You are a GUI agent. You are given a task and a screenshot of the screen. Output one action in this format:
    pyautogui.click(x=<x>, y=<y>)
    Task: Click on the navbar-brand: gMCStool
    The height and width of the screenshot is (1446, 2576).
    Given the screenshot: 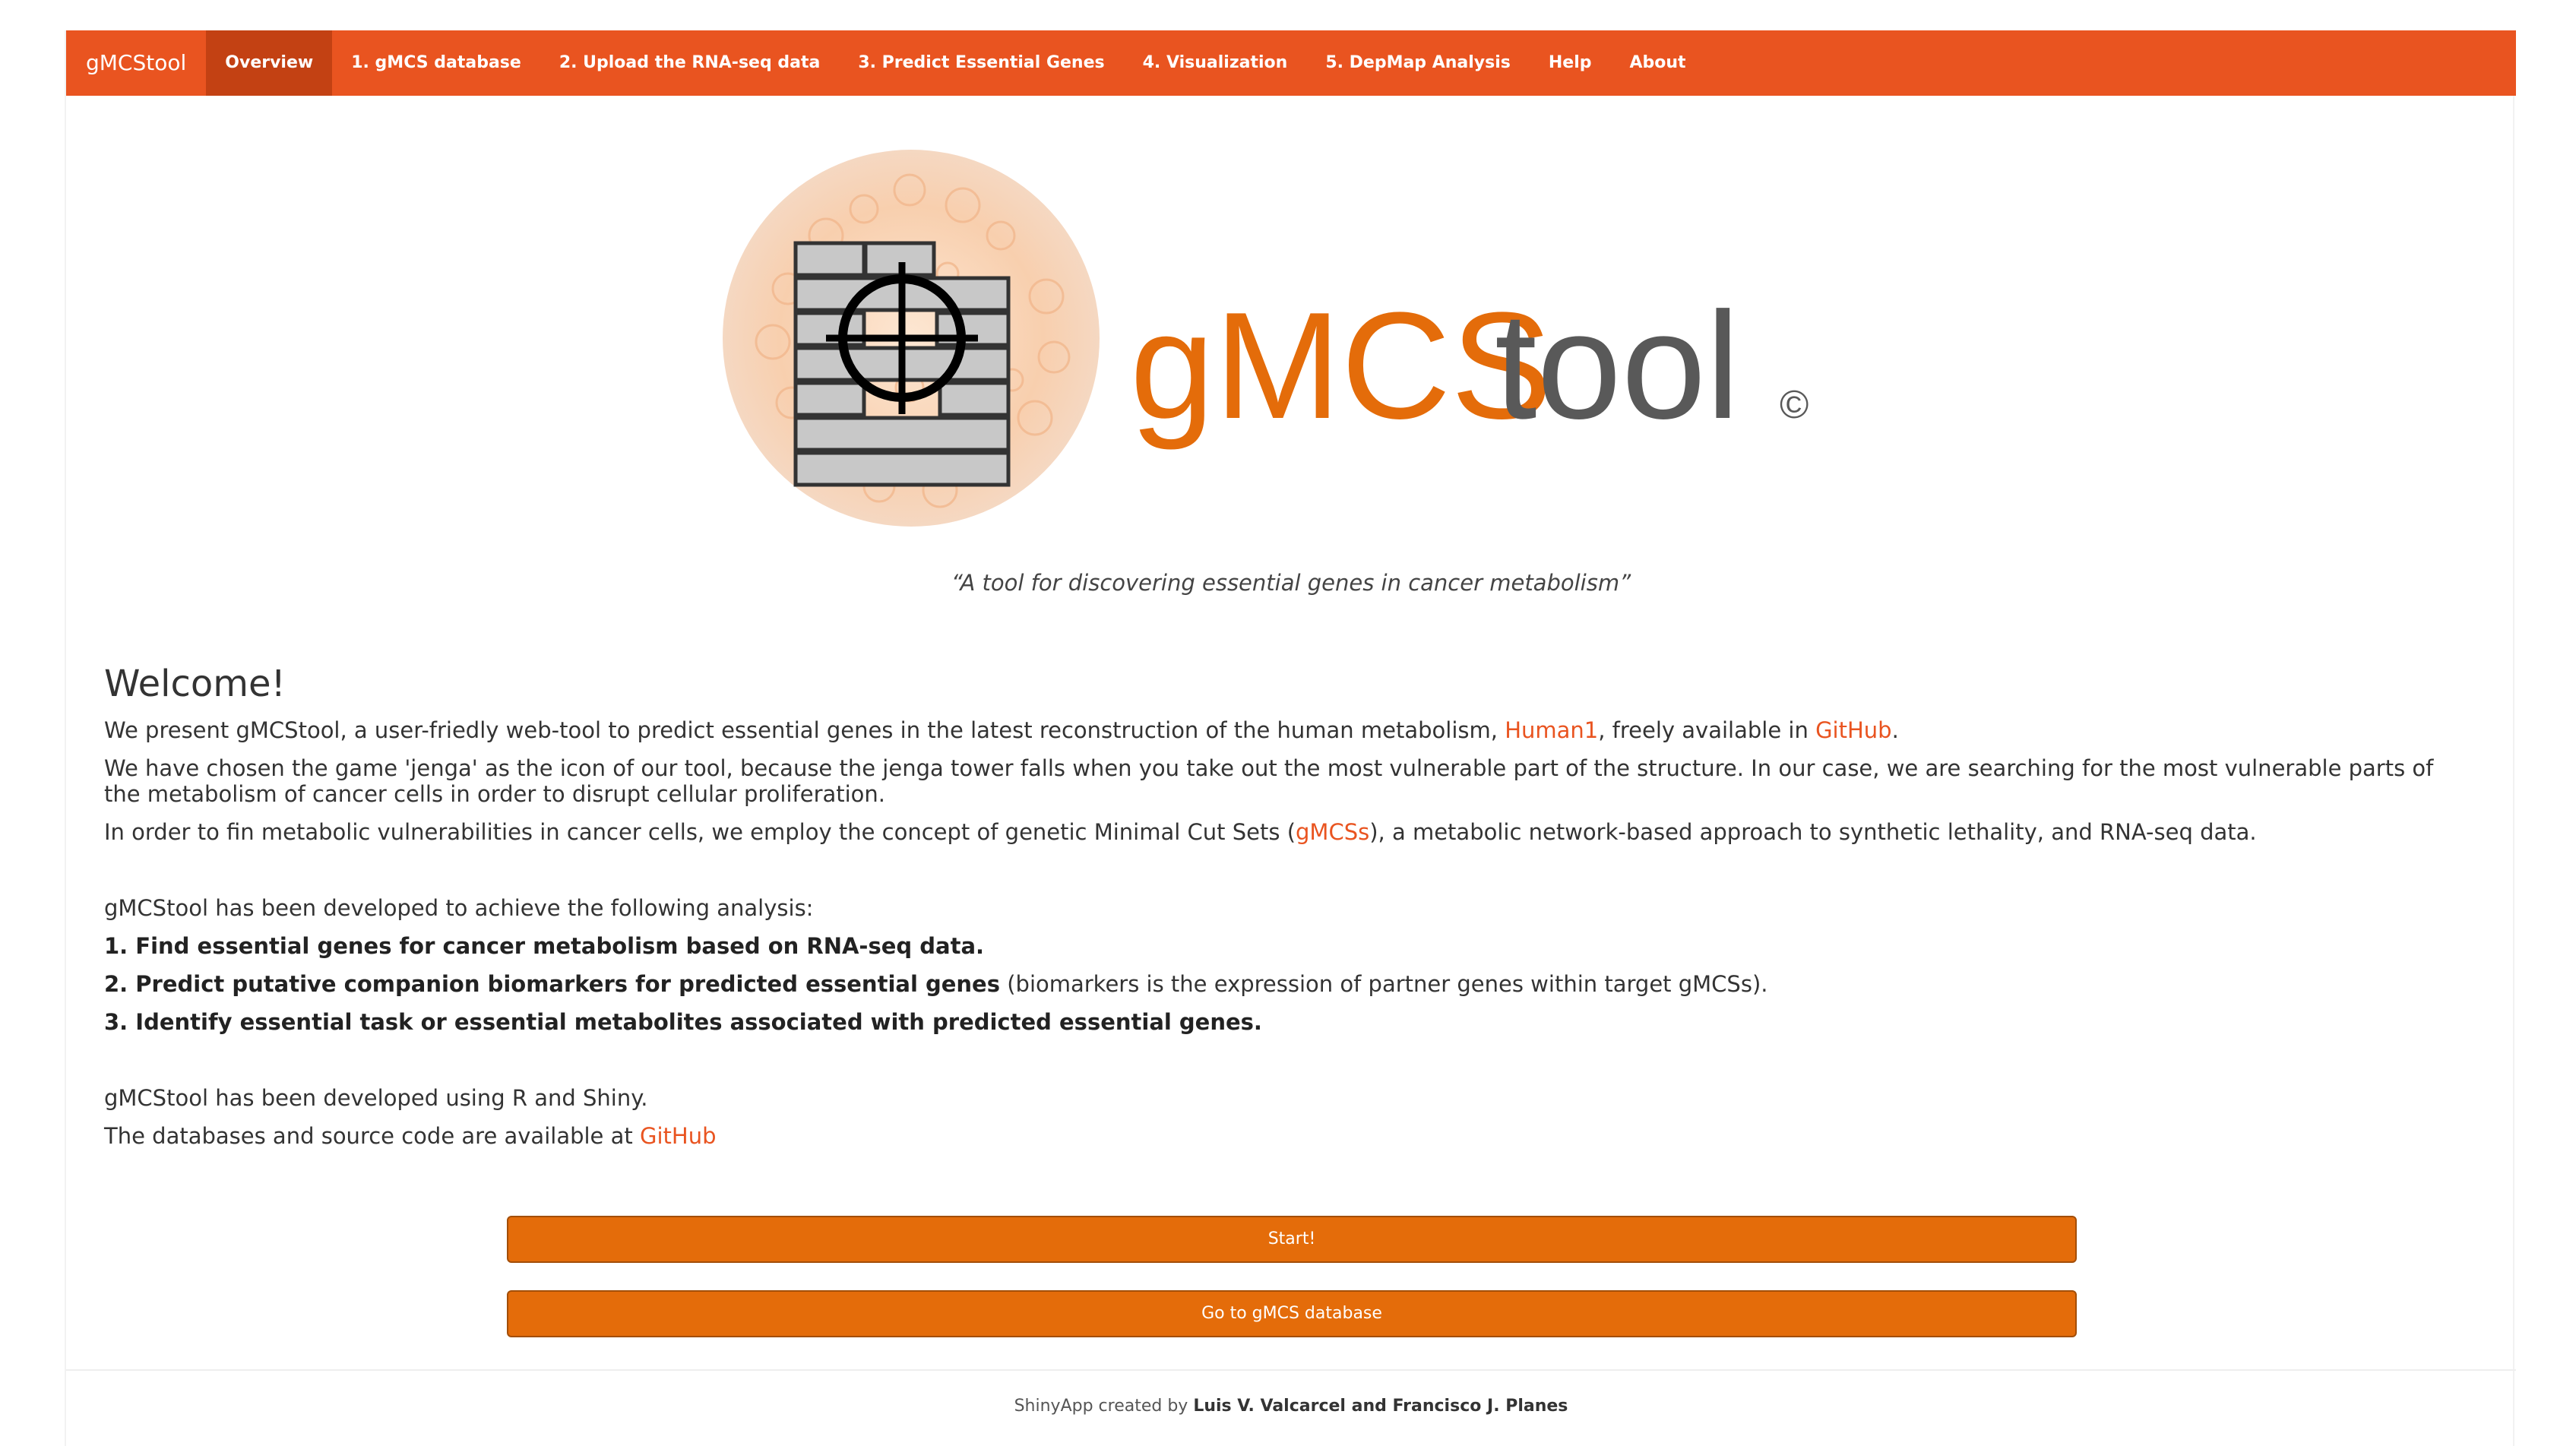 What is the action you would take?
    pyautogui.click(x=136, y=63)
    